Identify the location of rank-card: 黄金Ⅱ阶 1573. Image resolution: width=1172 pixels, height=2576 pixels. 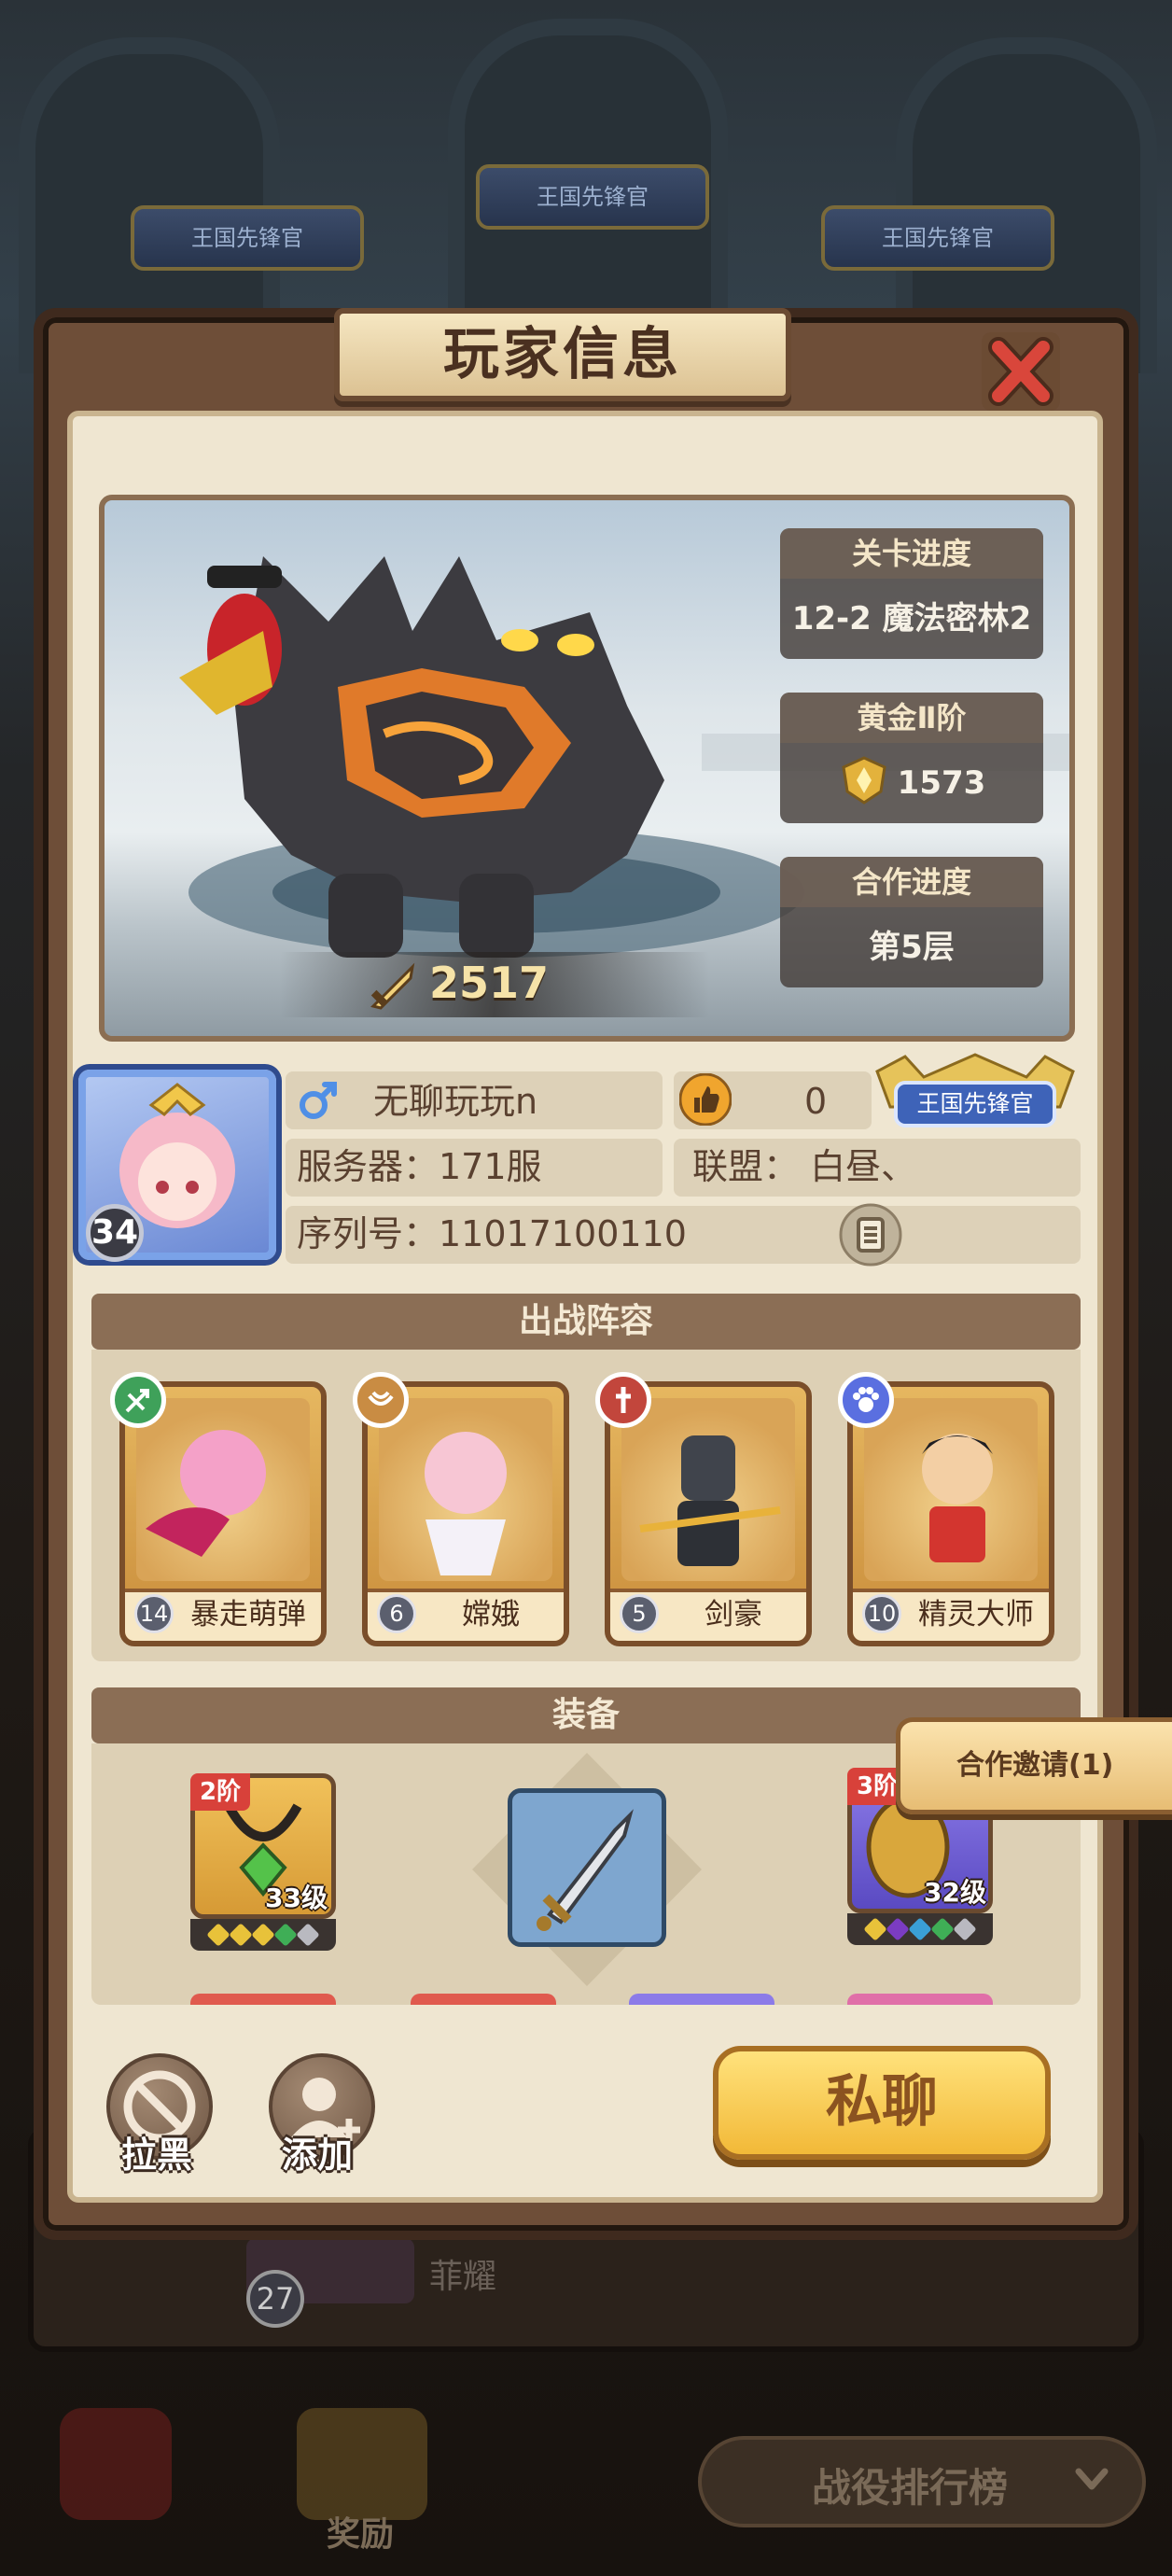
(911, 758).